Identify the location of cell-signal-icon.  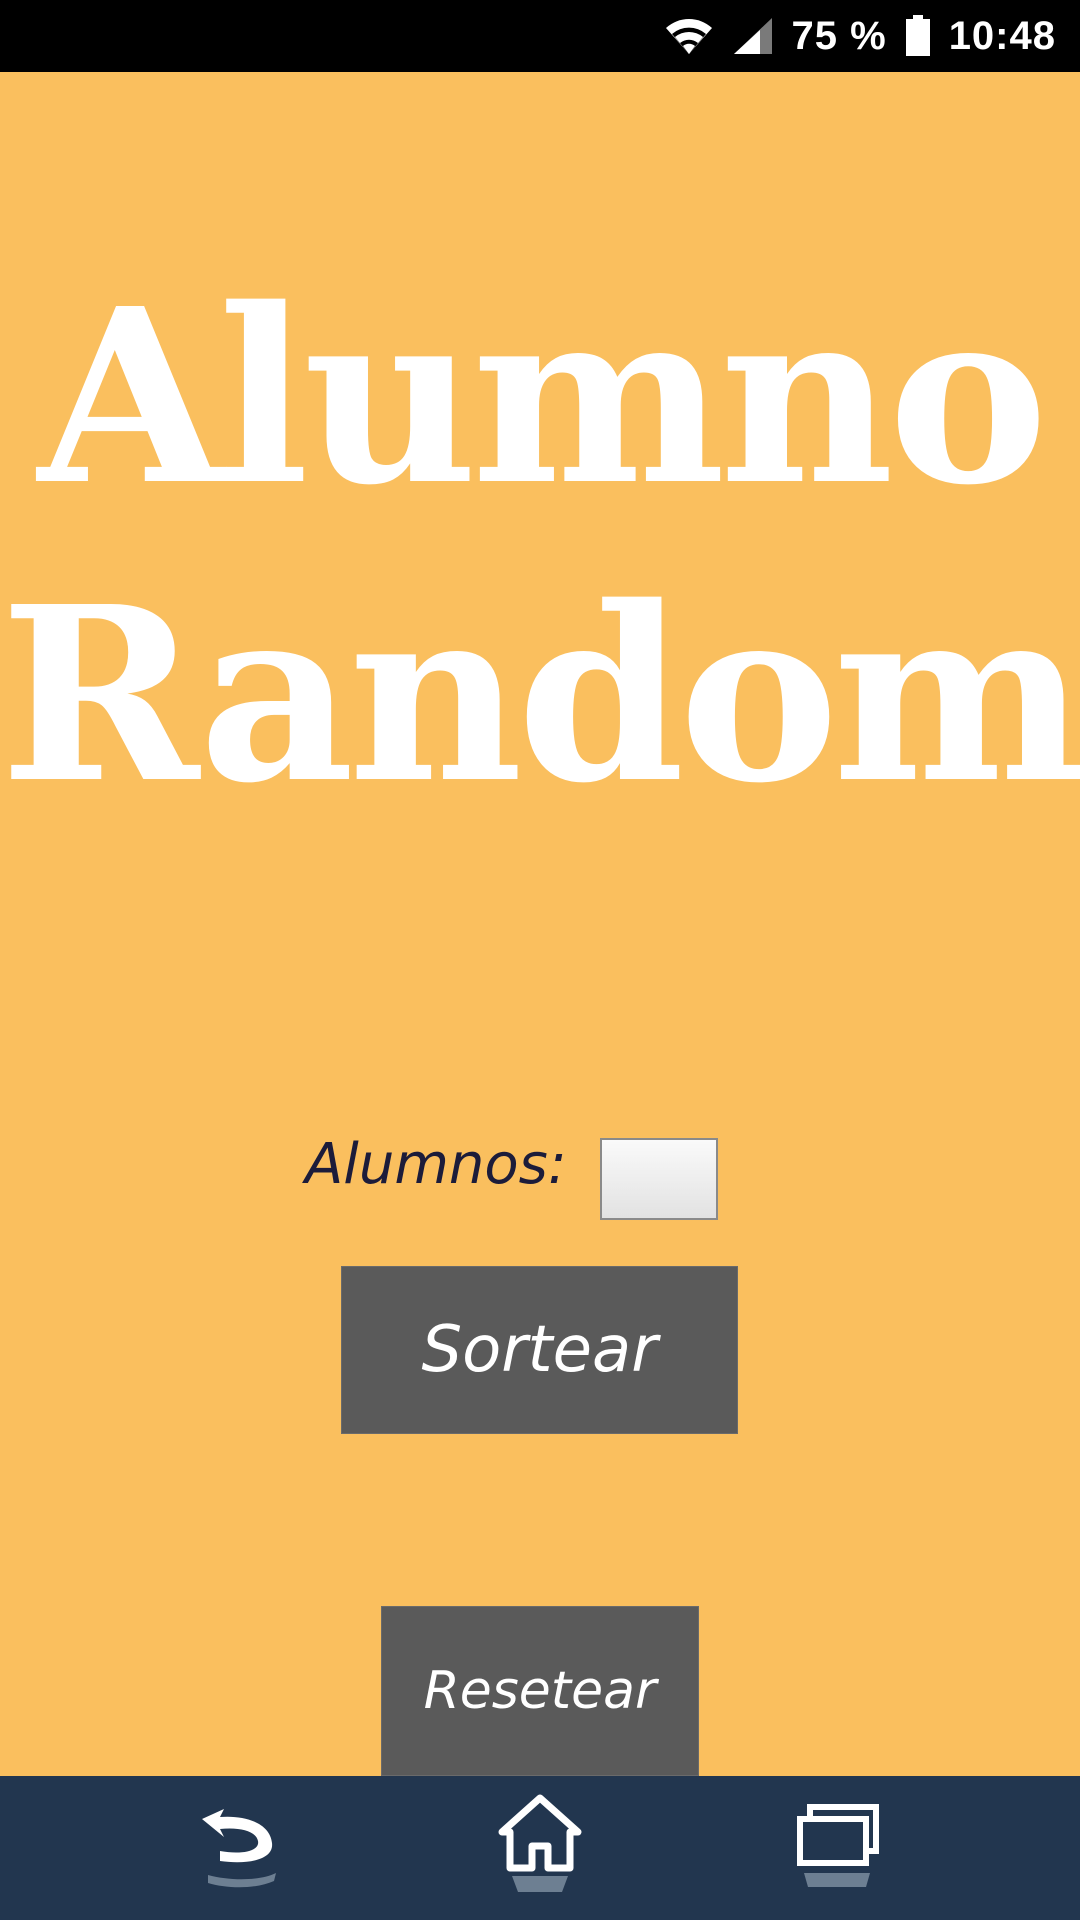
(753, 36).